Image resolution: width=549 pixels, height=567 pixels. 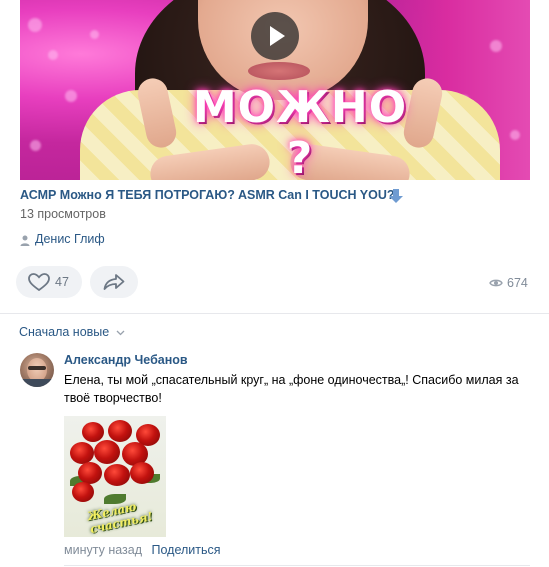 What do you see at coordinates (62, 282) in the screenshot?
I see `like-count: 47` at bounding box center [62, 282].